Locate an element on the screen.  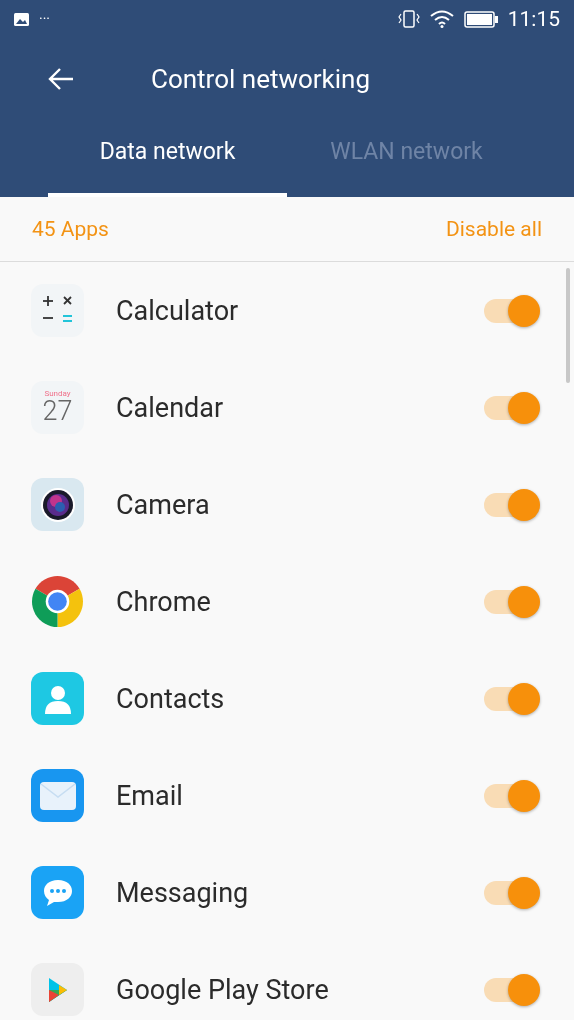
more-notifications-text: ··· is located at coordinates (44, 19).